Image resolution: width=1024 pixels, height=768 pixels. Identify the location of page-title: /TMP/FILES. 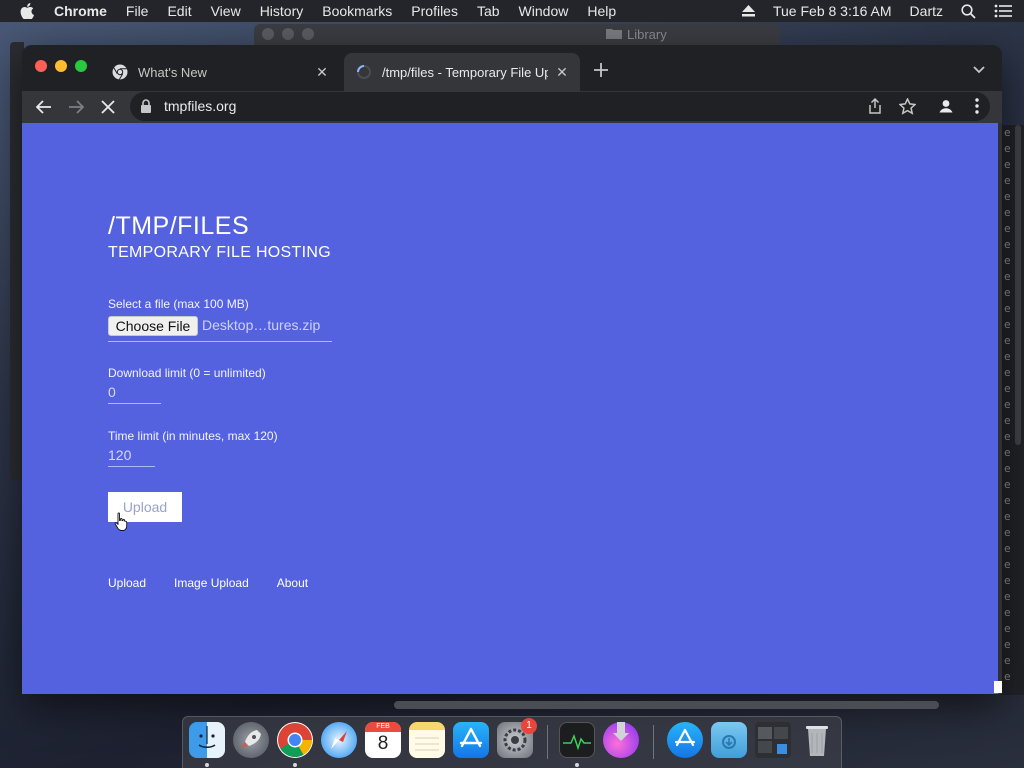
(179, 226).